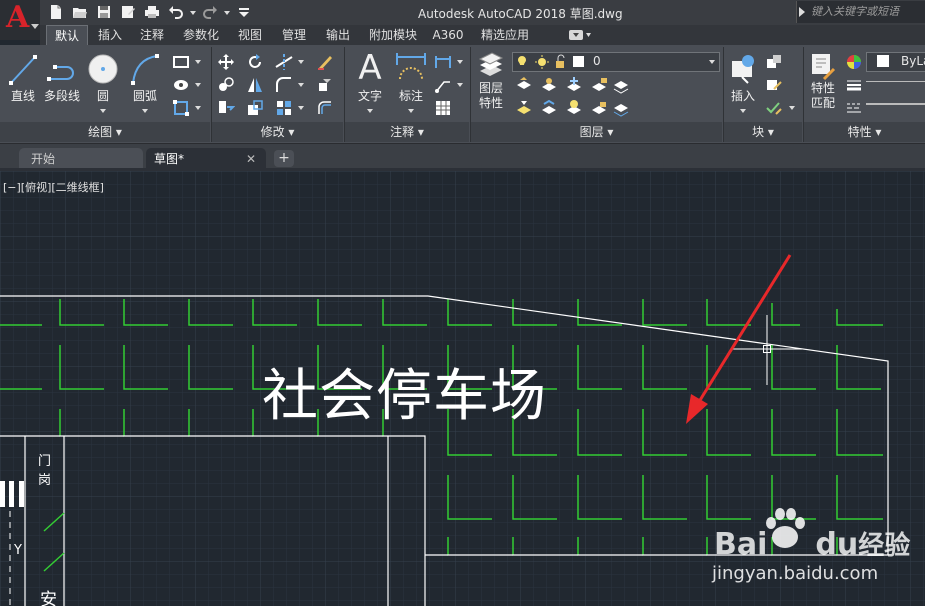  I want to click on dimension-button: 标注, so click(411, 77).